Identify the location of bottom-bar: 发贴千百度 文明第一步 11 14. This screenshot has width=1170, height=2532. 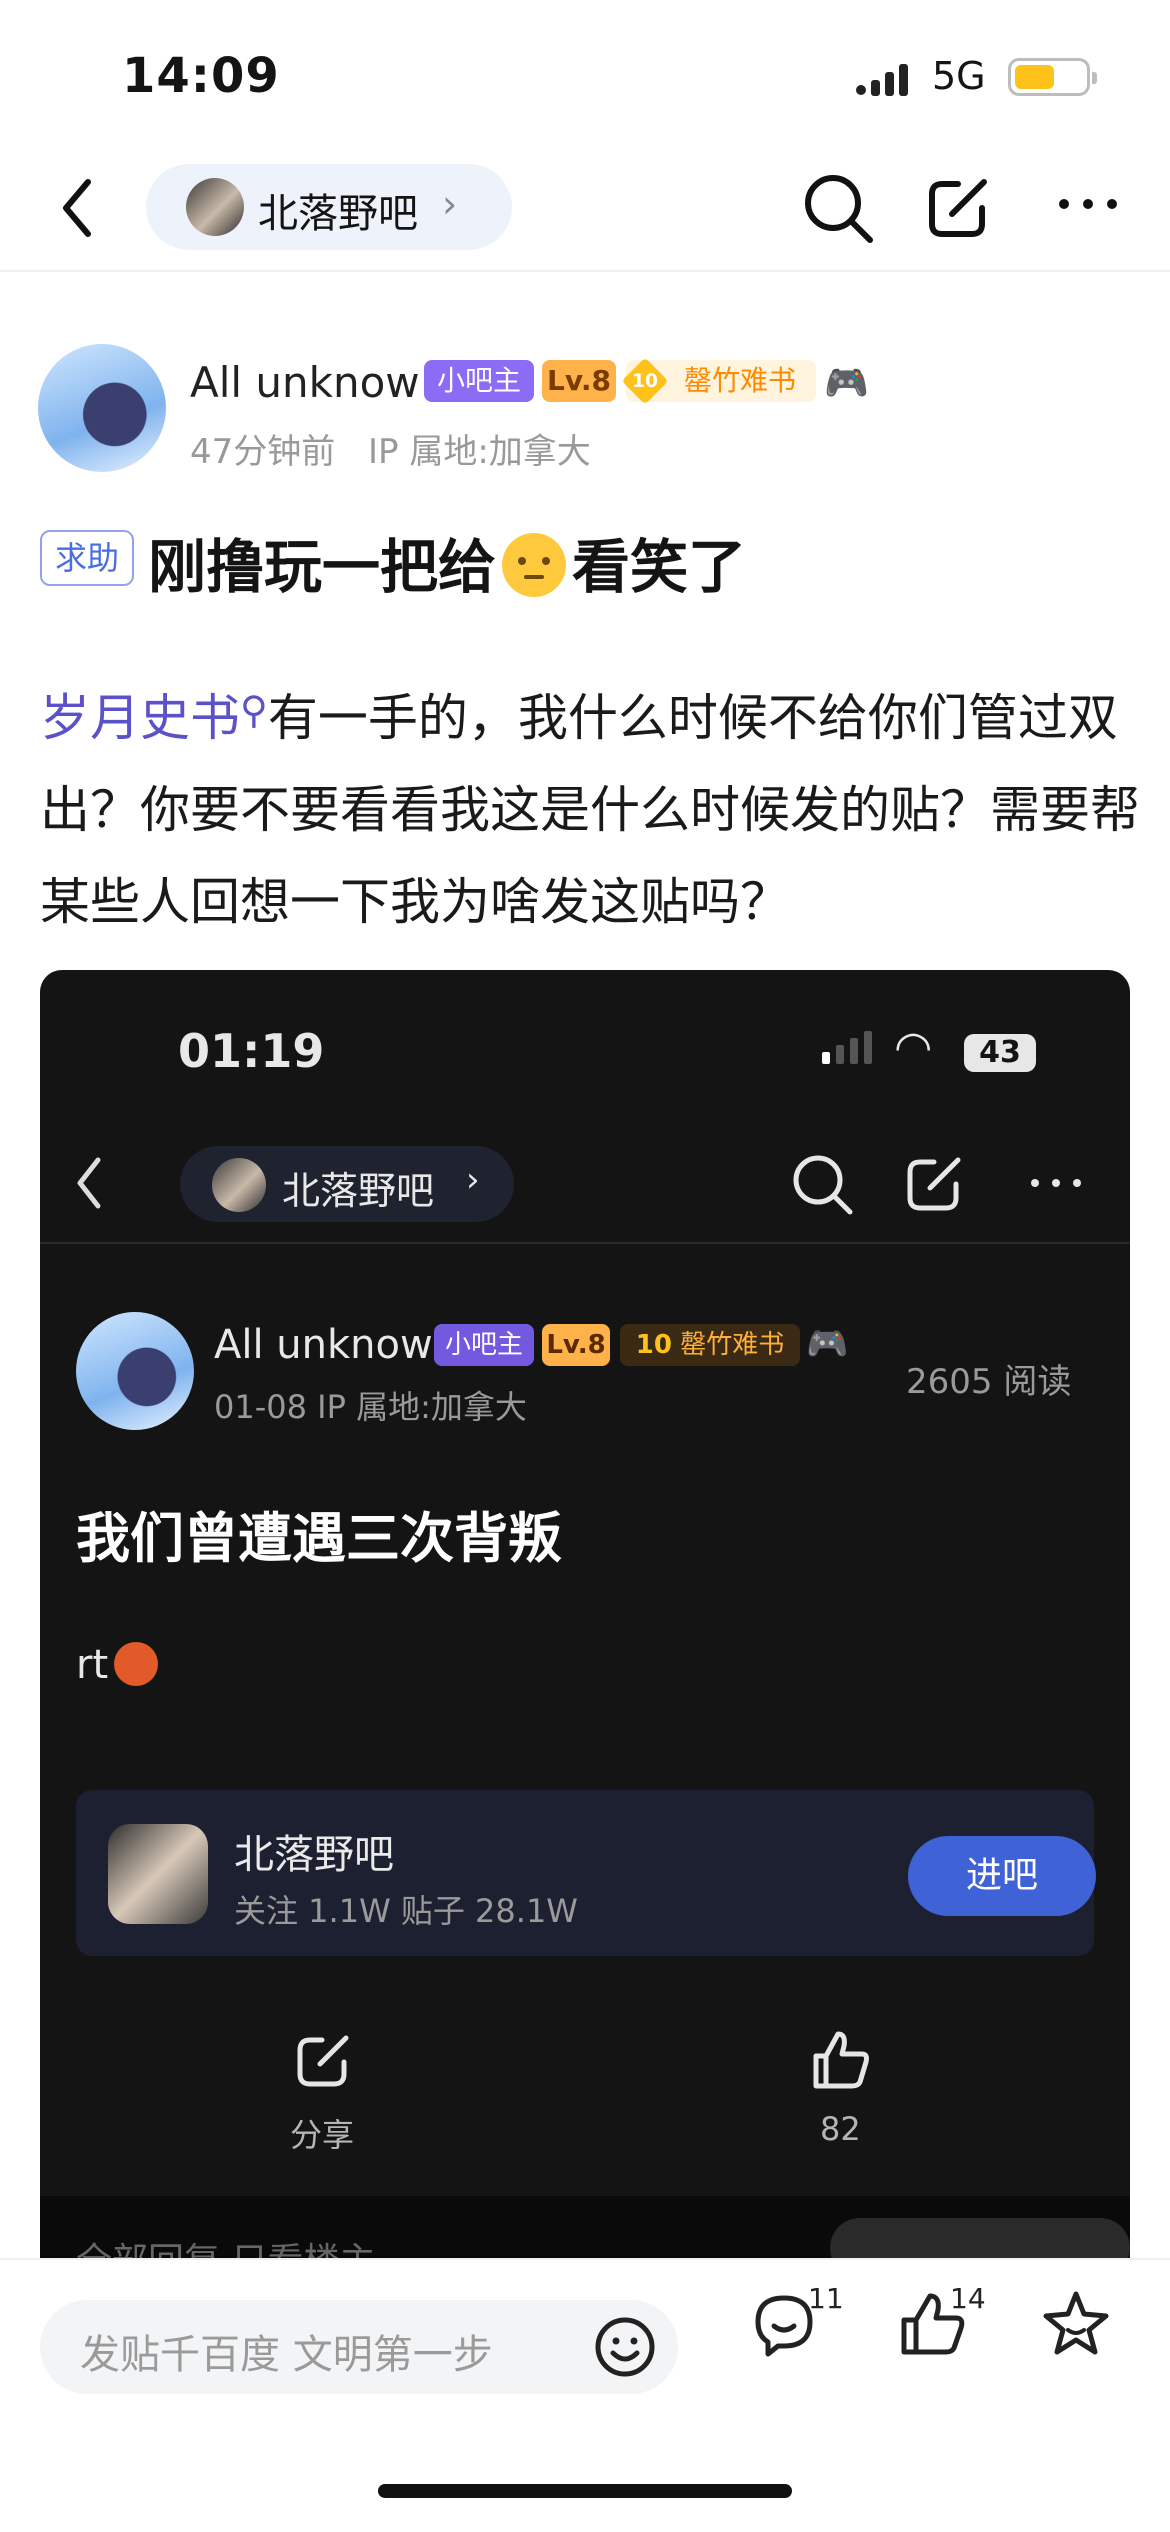
(585, 2396).